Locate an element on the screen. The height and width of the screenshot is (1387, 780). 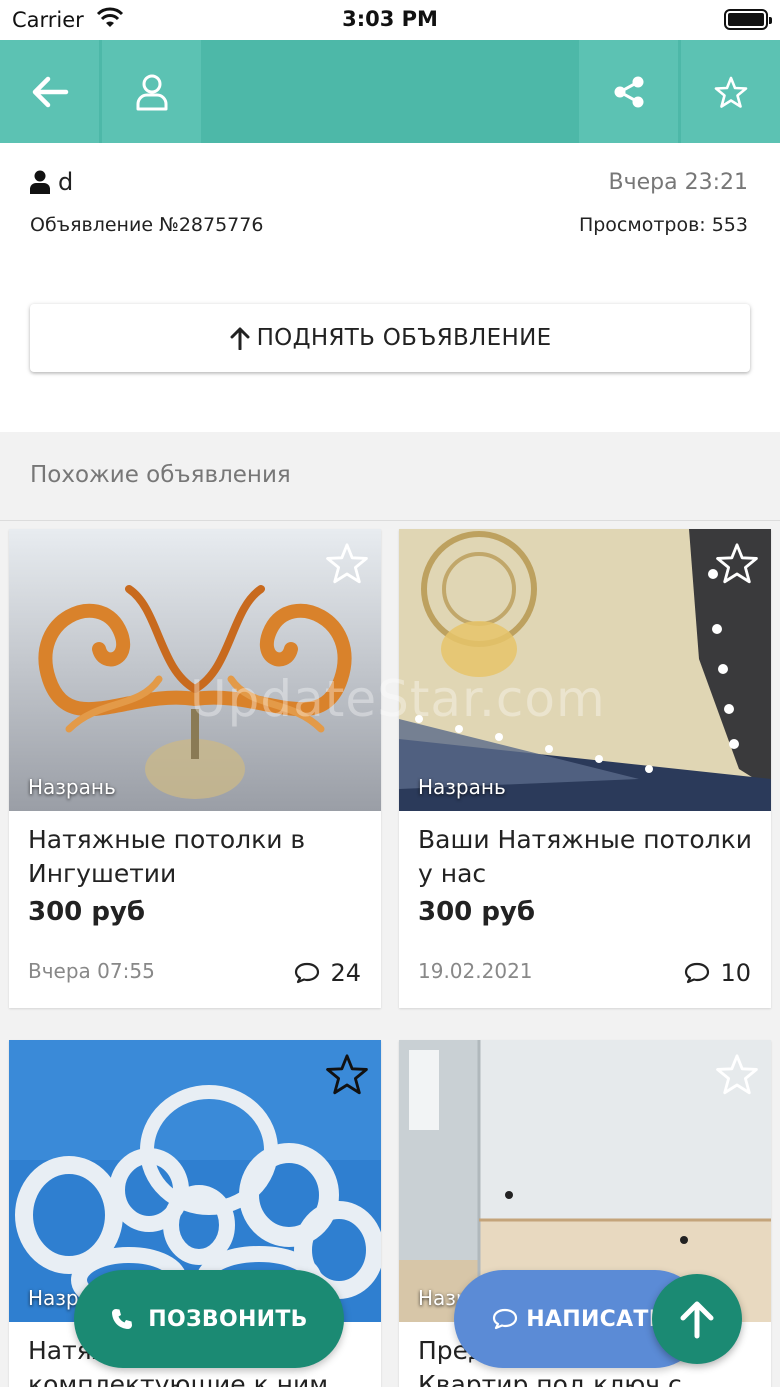
author: d is located at coordinates (51, 182).